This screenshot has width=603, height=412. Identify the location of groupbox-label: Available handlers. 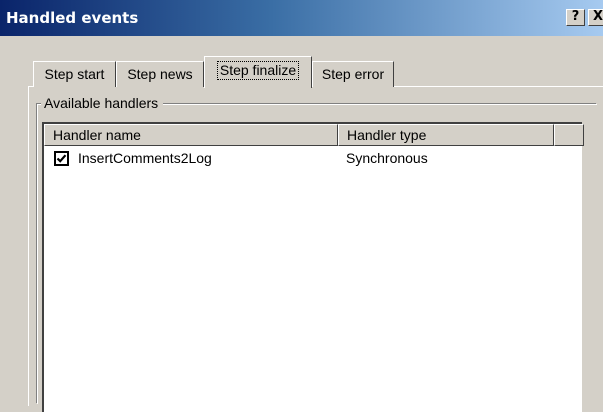
(102, 103).